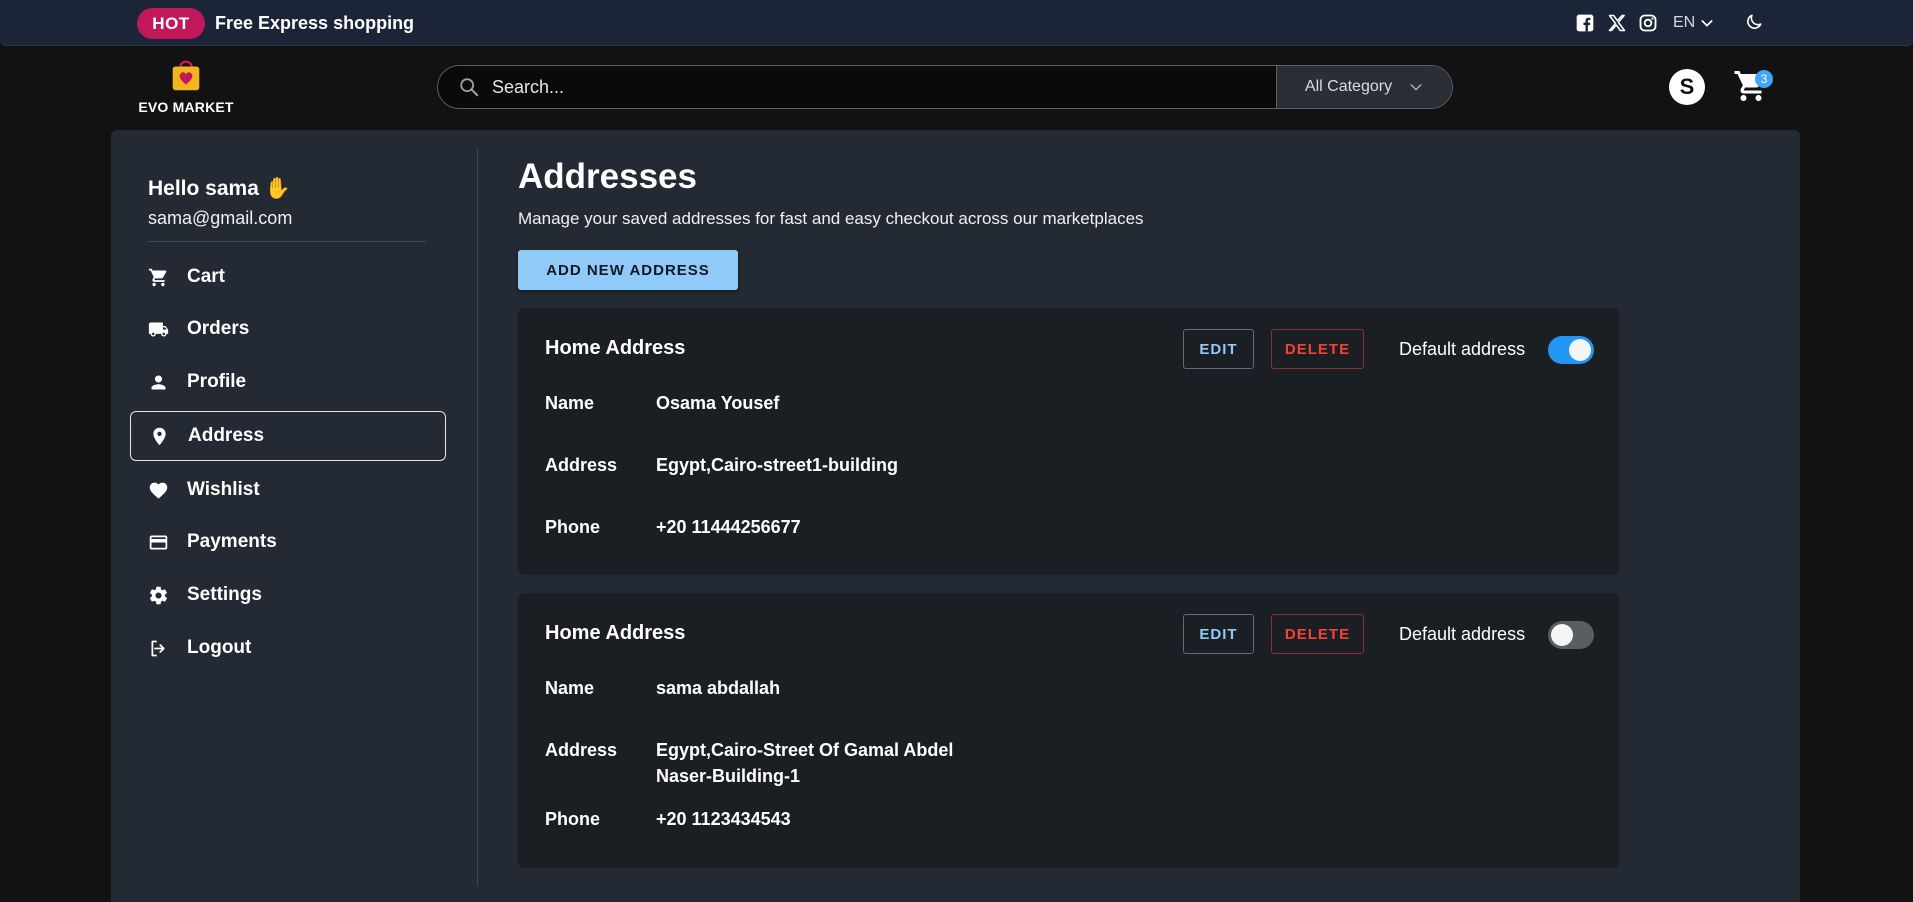 This screenshot has width=1913, height=902. What do you see at coordinates (217, 381) in the screenshot?
I see `sidebar-item-label: Profile` at bounding box center [217, 381].